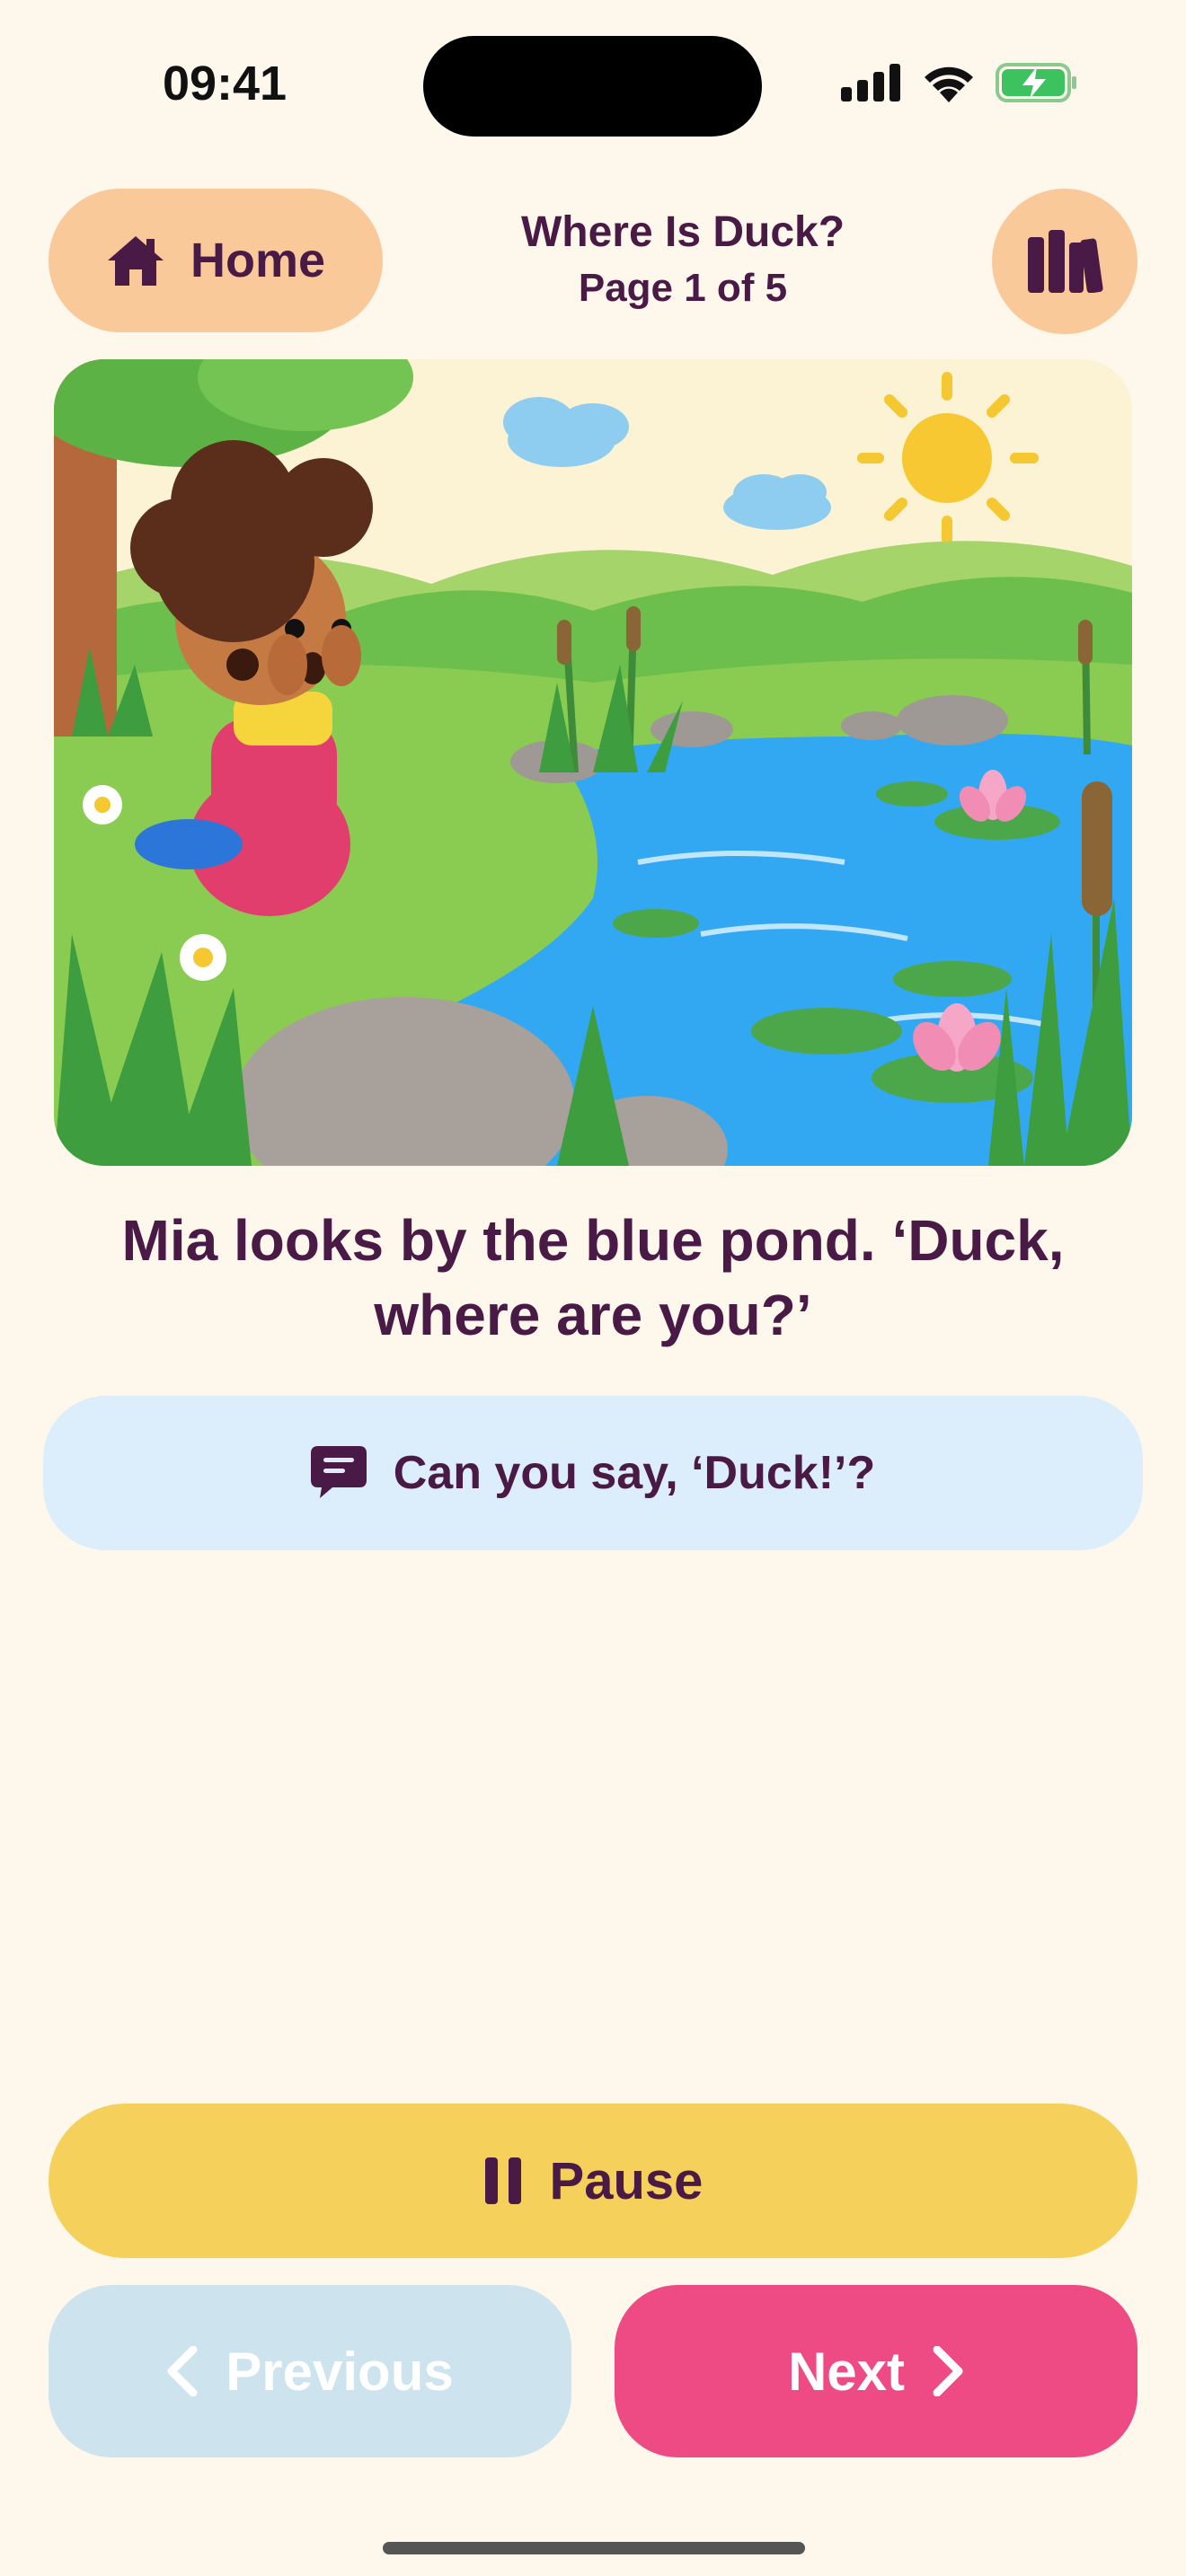  Describe the element at coordinates (634, 1473) in the screenshot. I see `prompt-text: Can you say, ‘Duck!’?` at that location.